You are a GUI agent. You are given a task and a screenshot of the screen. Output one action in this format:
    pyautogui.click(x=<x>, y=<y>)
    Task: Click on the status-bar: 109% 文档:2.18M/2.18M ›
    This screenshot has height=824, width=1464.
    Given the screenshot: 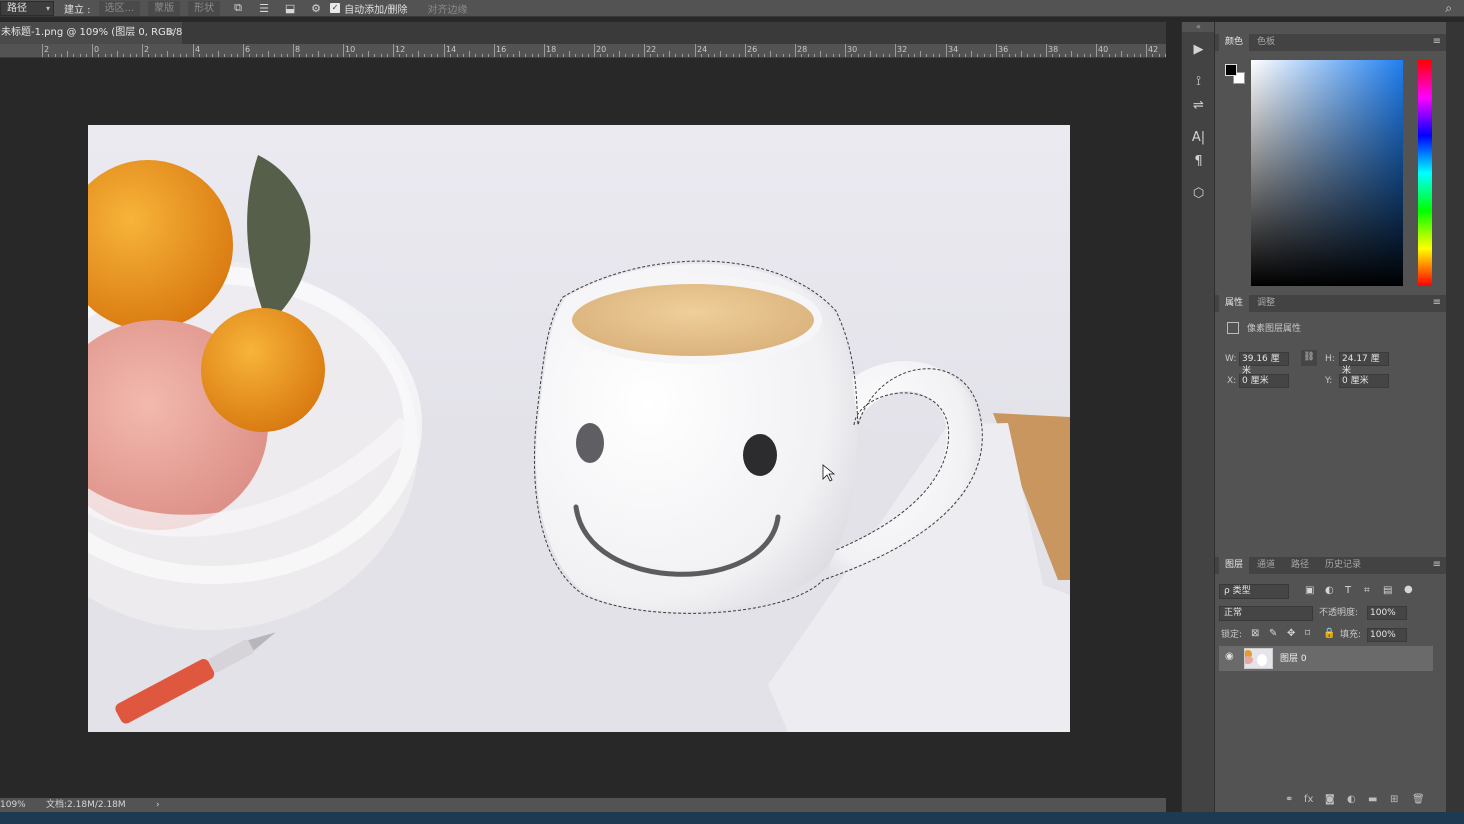 What is the action you would take?
    pyautogui.click(x=583, y=805)
    